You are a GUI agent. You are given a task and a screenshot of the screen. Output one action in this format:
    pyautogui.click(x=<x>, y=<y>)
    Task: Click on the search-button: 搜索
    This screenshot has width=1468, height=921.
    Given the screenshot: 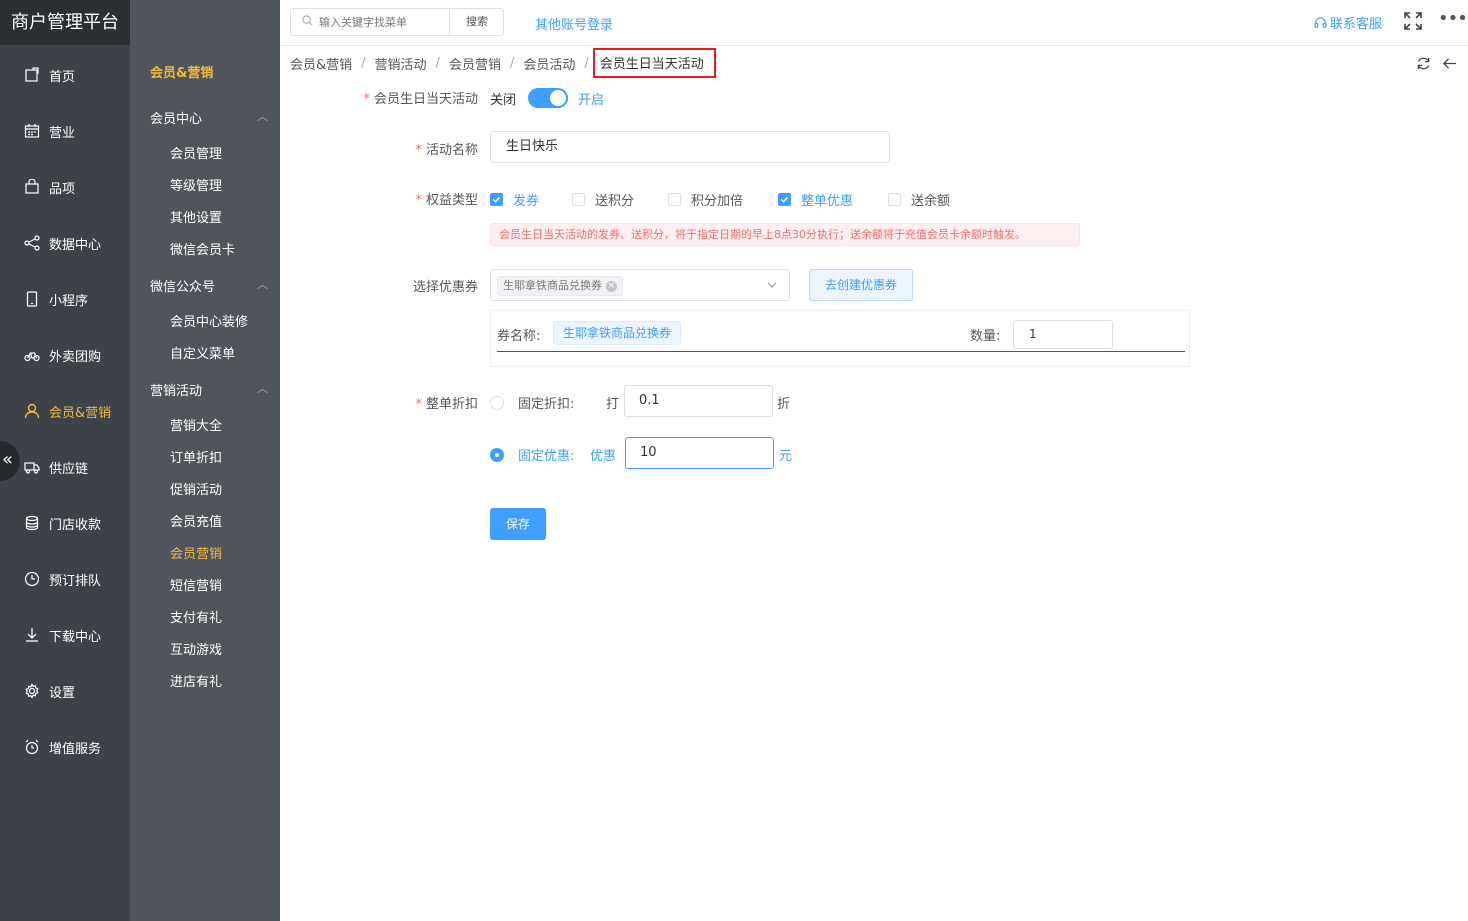 What is the action you would take?
    pyautogui.click(x=476, y=22)
    